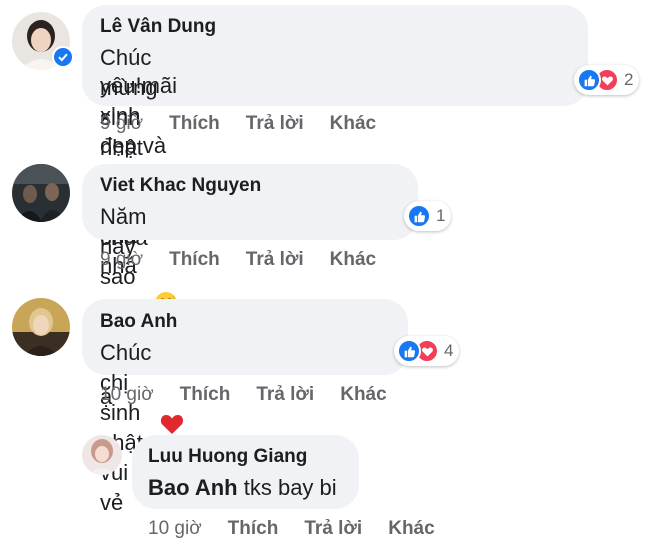 This screenshot has width=660, height=544. I want to click on reaction-count: 1, so click(441, 215).